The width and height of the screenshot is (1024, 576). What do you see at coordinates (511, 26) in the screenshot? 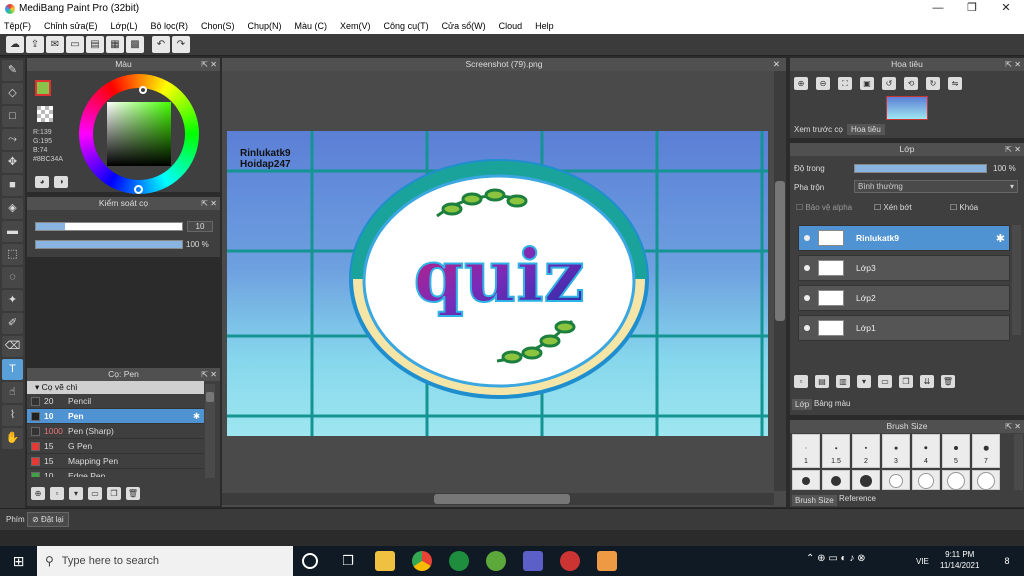
I see `menu-cloud: Cloud` at bounding box center [511, 26].